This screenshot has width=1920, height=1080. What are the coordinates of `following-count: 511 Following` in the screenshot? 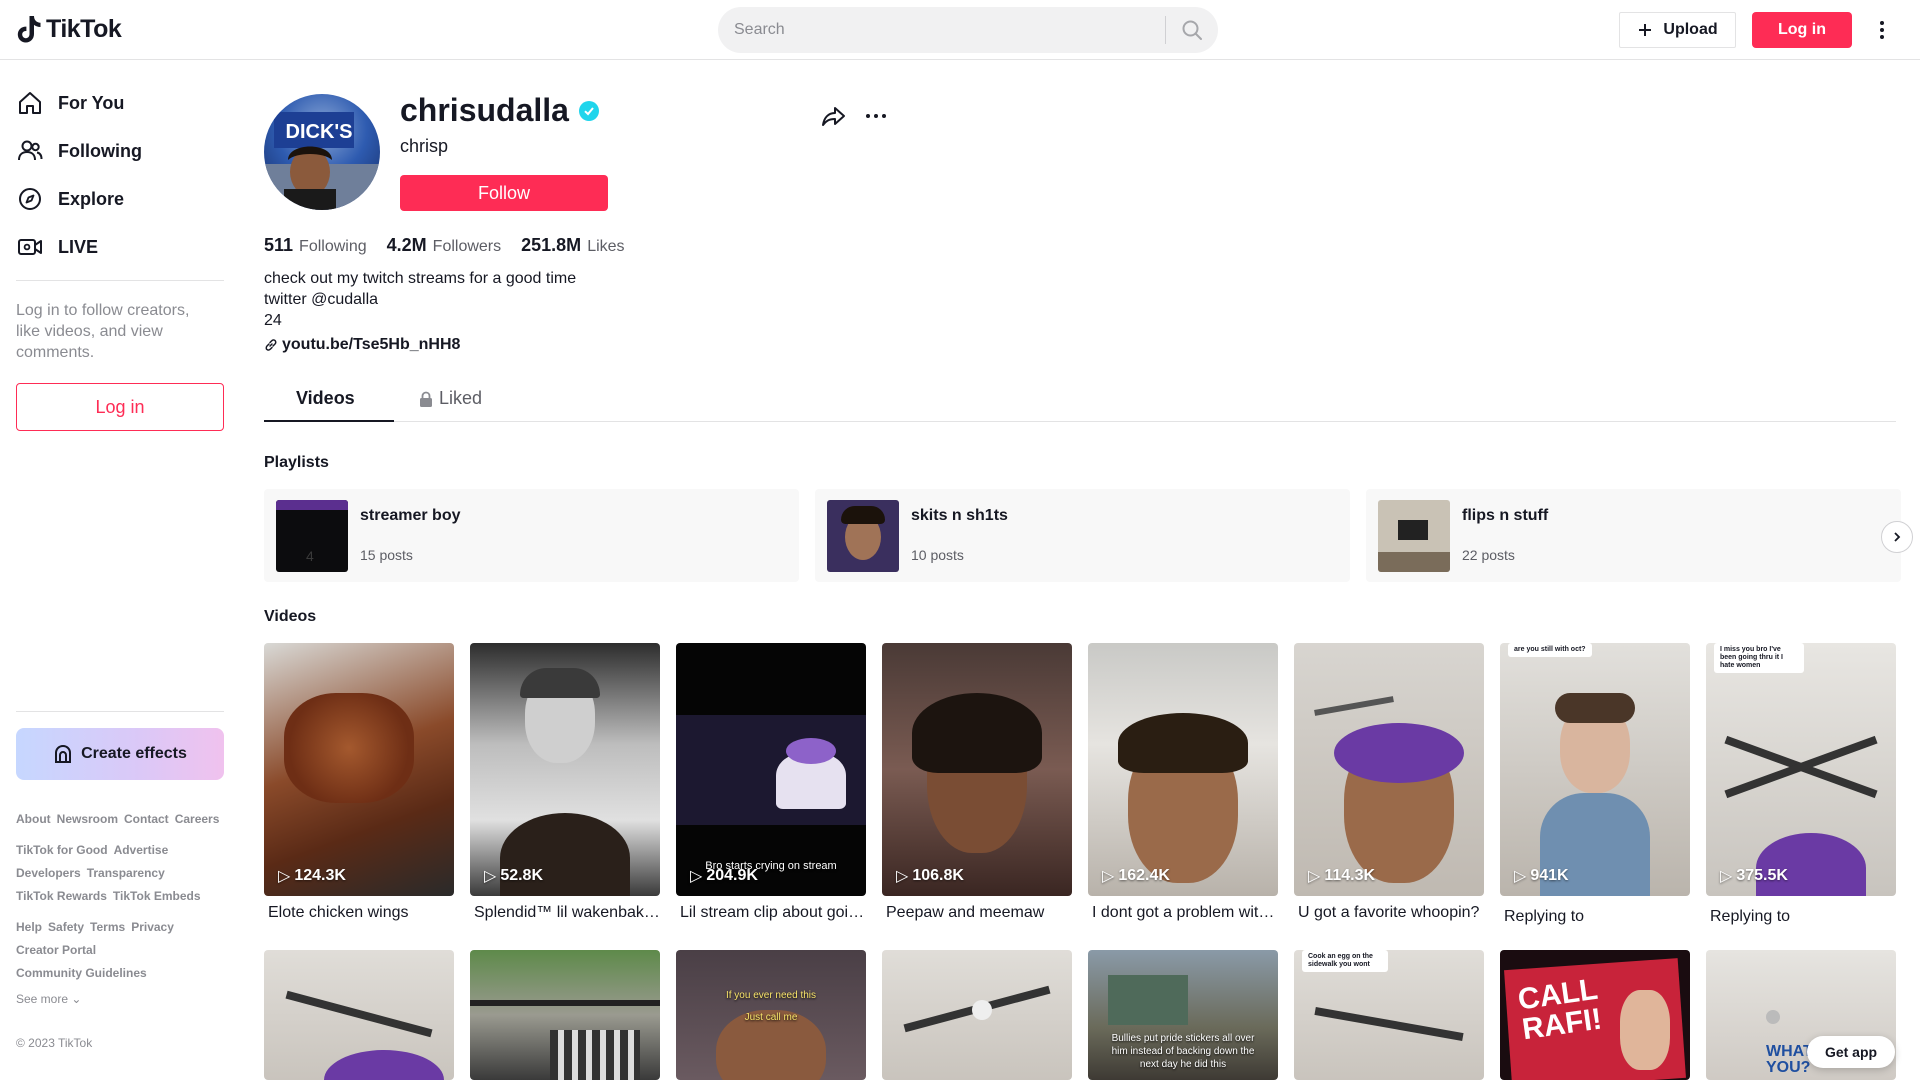 It's located at (315, 245).